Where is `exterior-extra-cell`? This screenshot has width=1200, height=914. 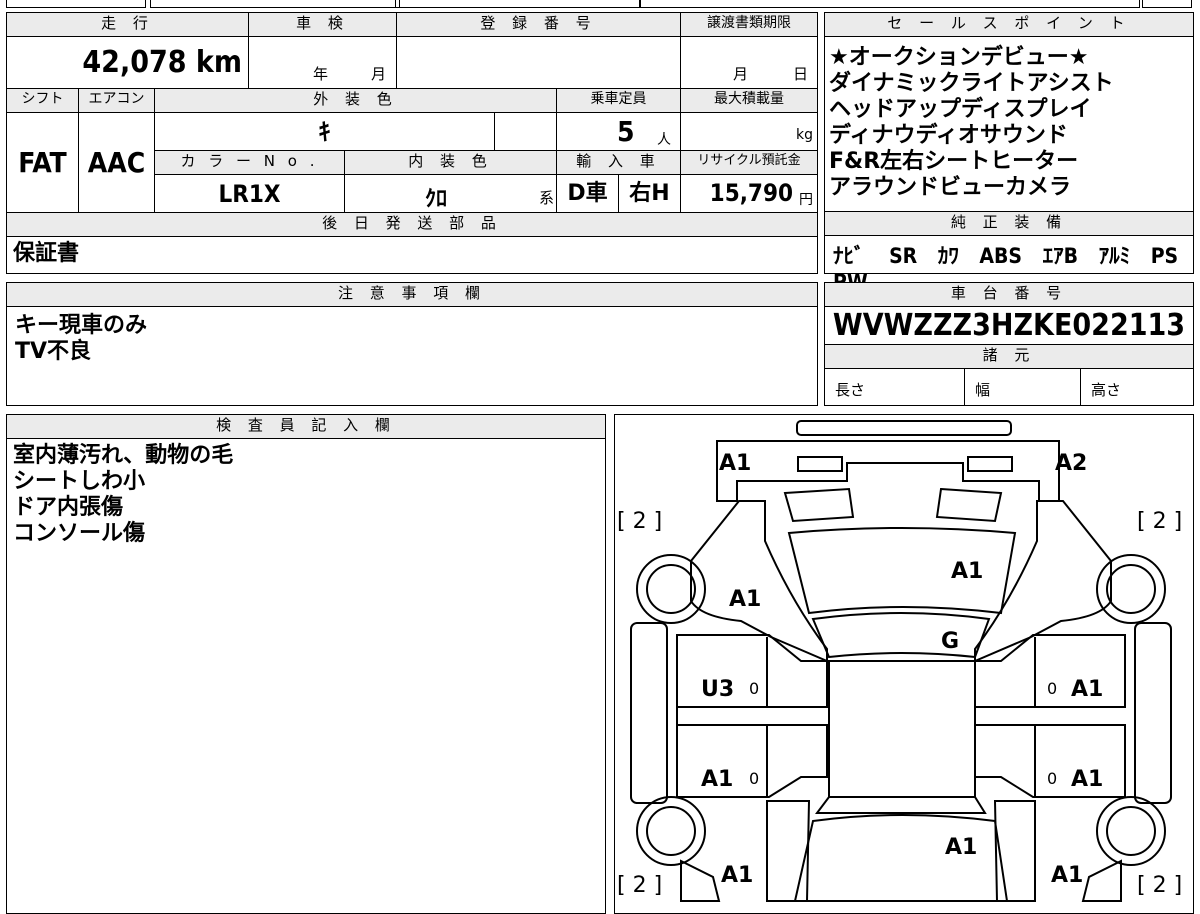
exterior-extra-cell is located at coordinates (526, 132).